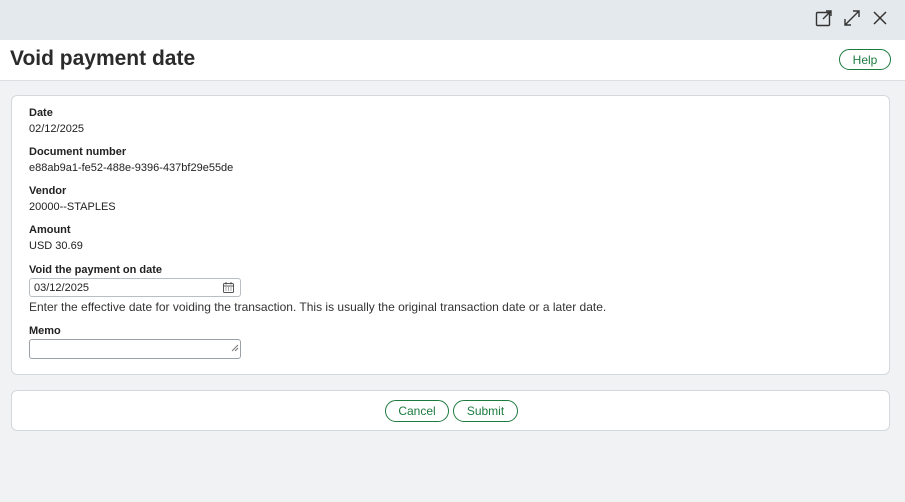 This screenshot has width=905, height=502. I want to click on submit-button: Submit, so click(485, 411).